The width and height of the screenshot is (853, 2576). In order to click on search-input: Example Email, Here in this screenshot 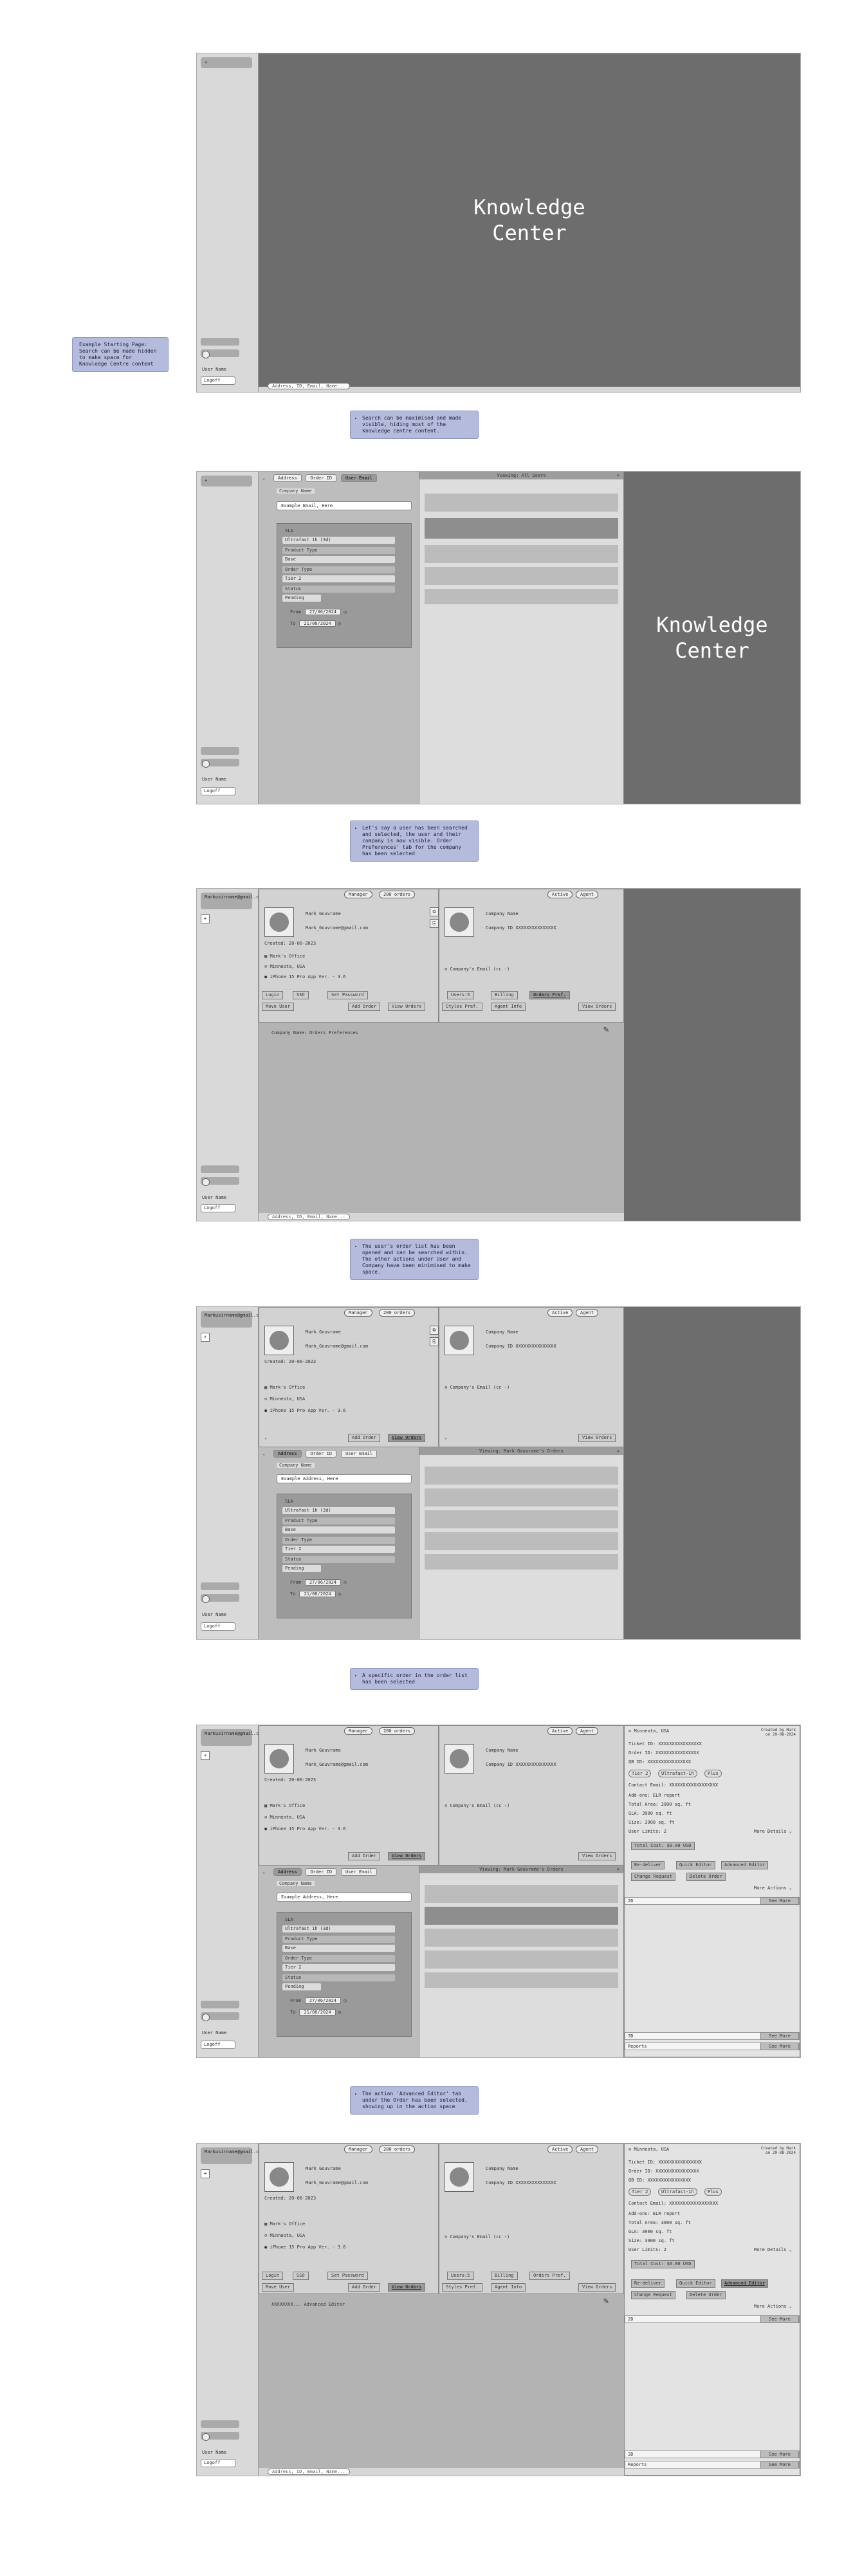, I will do `click(345, 505)`.